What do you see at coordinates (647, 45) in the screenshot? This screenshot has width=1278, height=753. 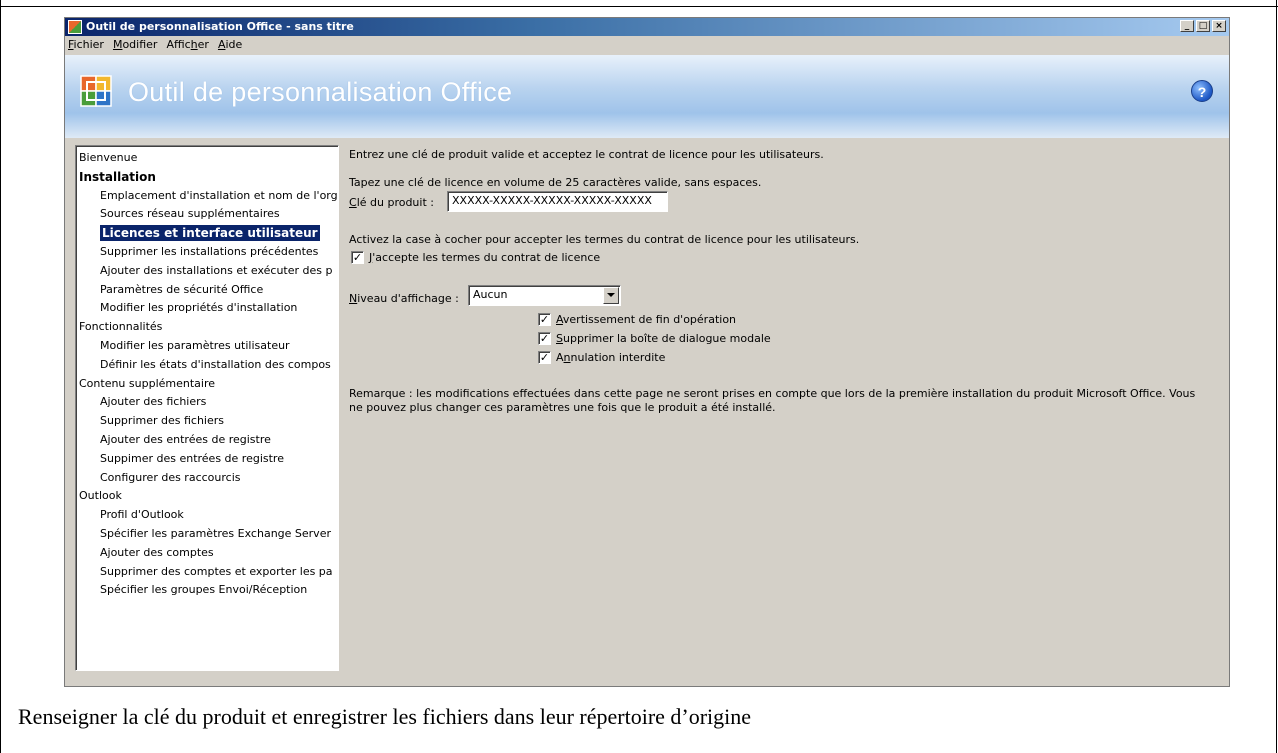 I see `menu-bar: Fichier Modifier Afficher Aide` at bounding box center [647, 45].